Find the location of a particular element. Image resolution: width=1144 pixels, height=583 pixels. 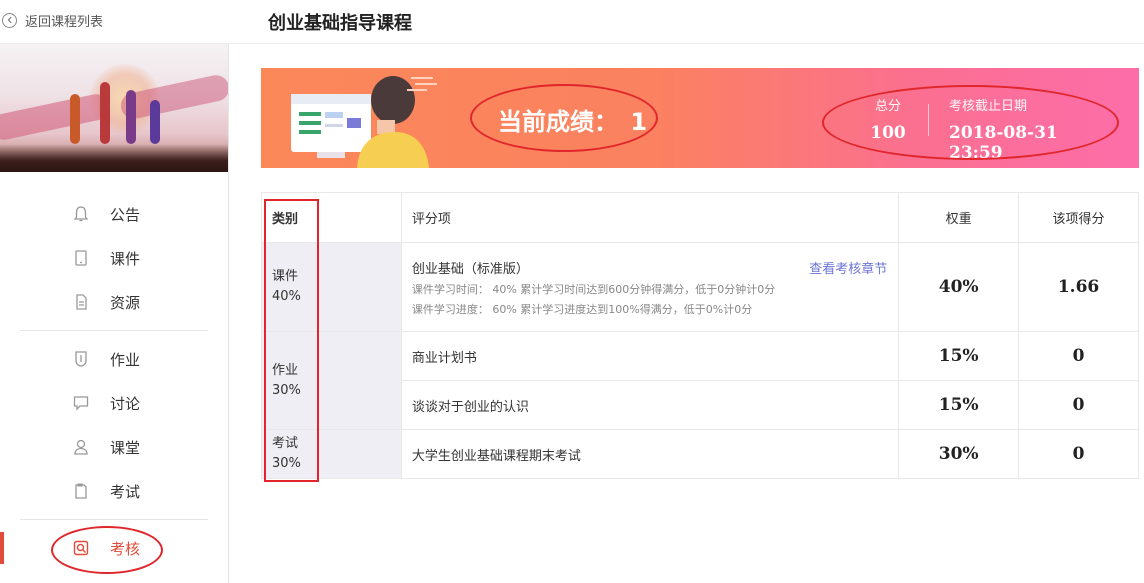

item-detail-time: 课件学习时间： 40% 累计学习时间达到600分钟得满分，低于0分钟计0分 is located at coordinates (593, 289).